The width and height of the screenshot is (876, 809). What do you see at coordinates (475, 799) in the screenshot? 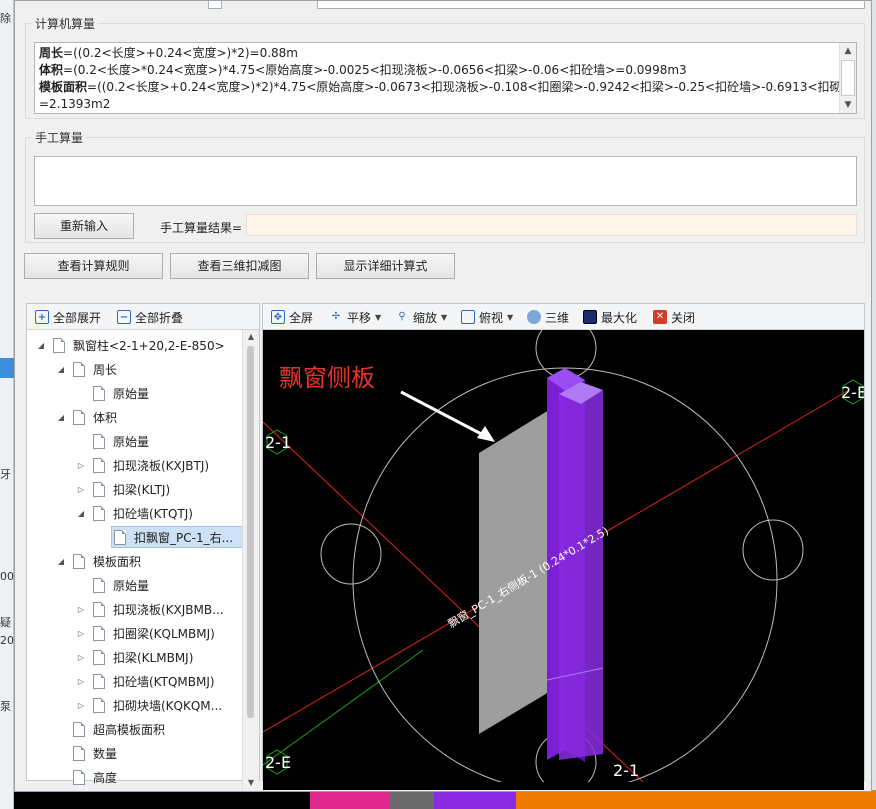
I see `bg-shape` at bounding box center [475, 799].